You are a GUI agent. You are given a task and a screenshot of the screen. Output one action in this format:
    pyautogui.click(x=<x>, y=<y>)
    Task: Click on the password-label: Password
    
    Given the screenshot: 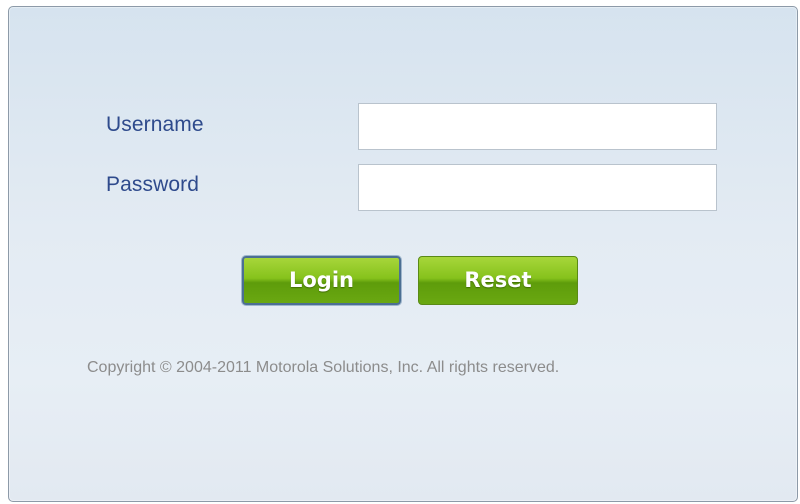 What is the action you would take?
    pyautogui.click(x=153, y=184)
    